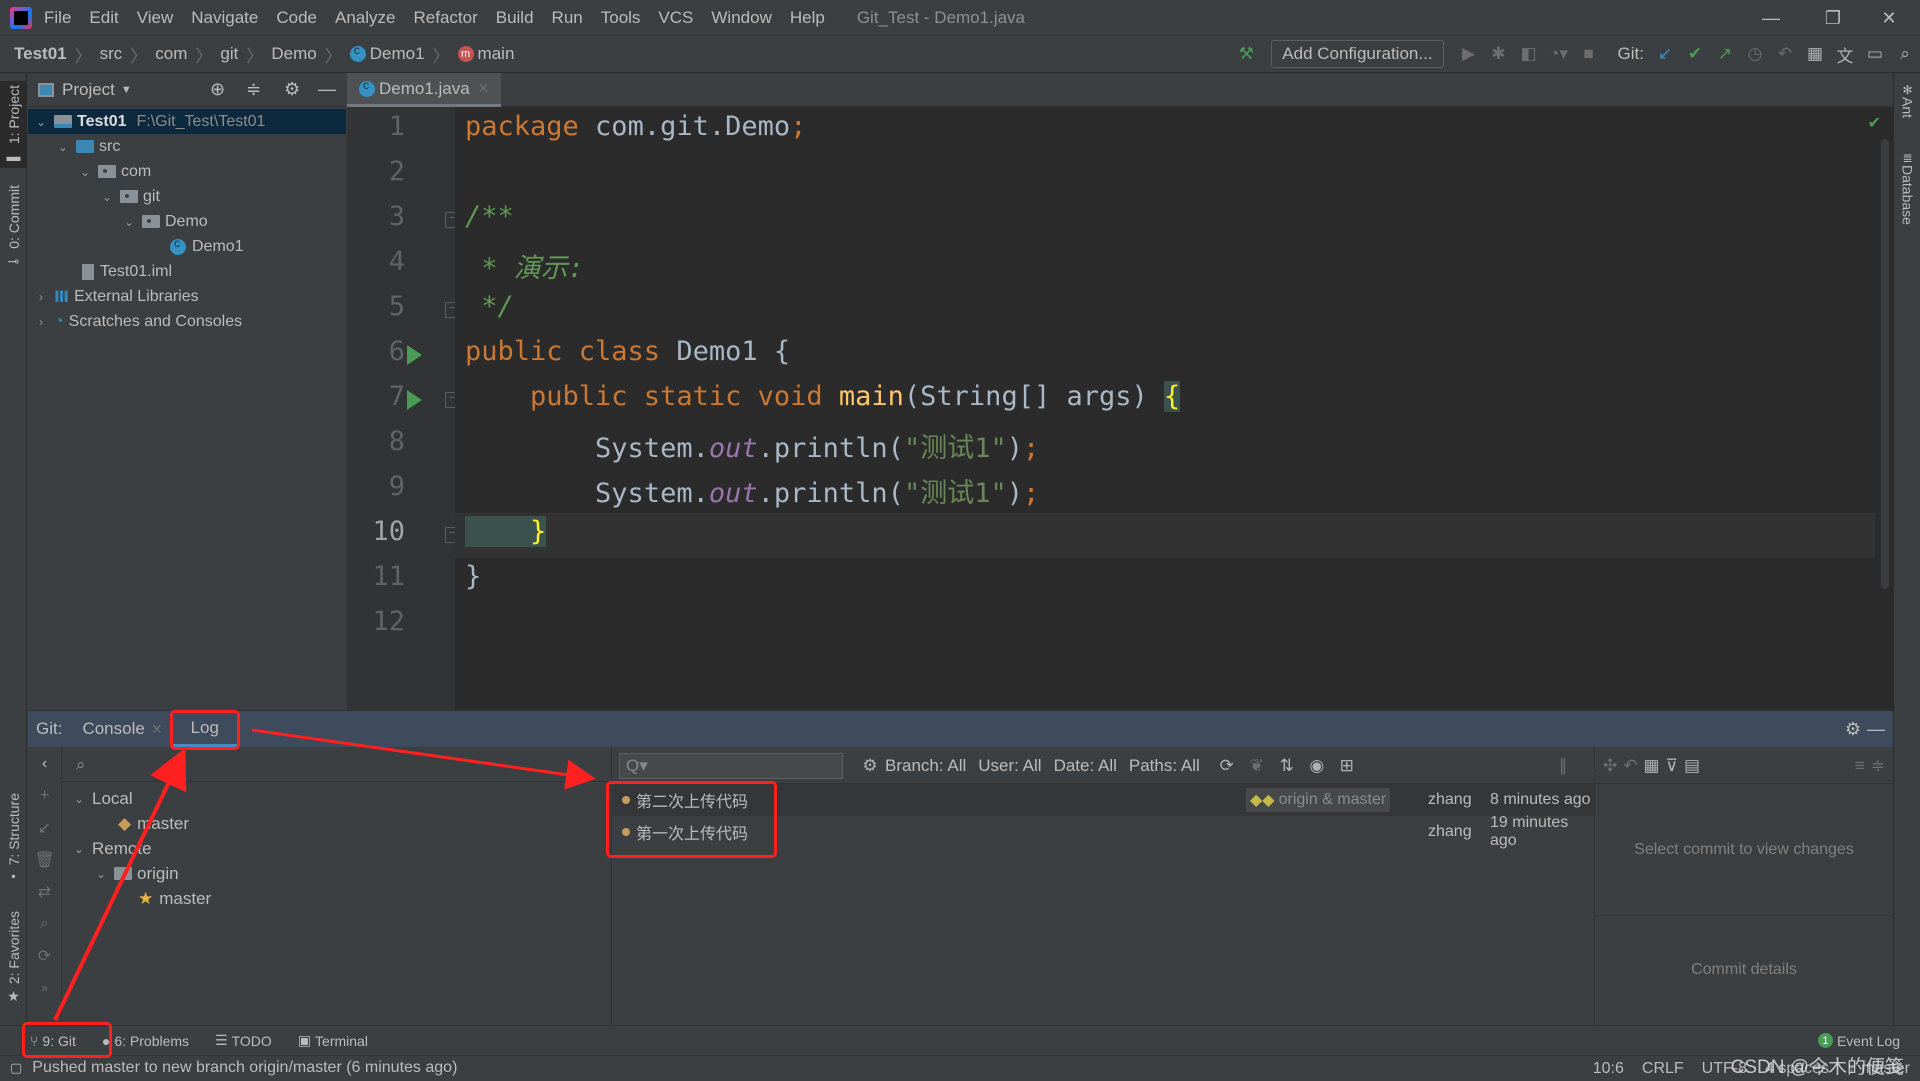  I want to click on tool-tab-todo: ☰ TODO, so click(243, 1040).